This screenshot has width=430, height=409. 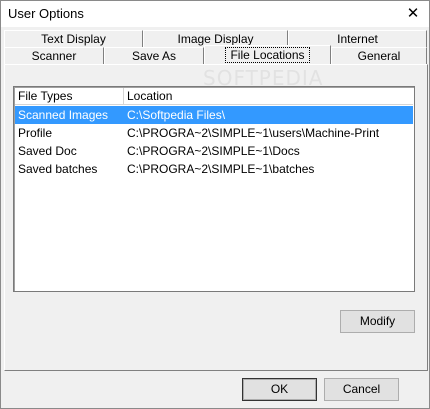 I want to click on tab-text-display: Text Display, so click(x=73, y=38).